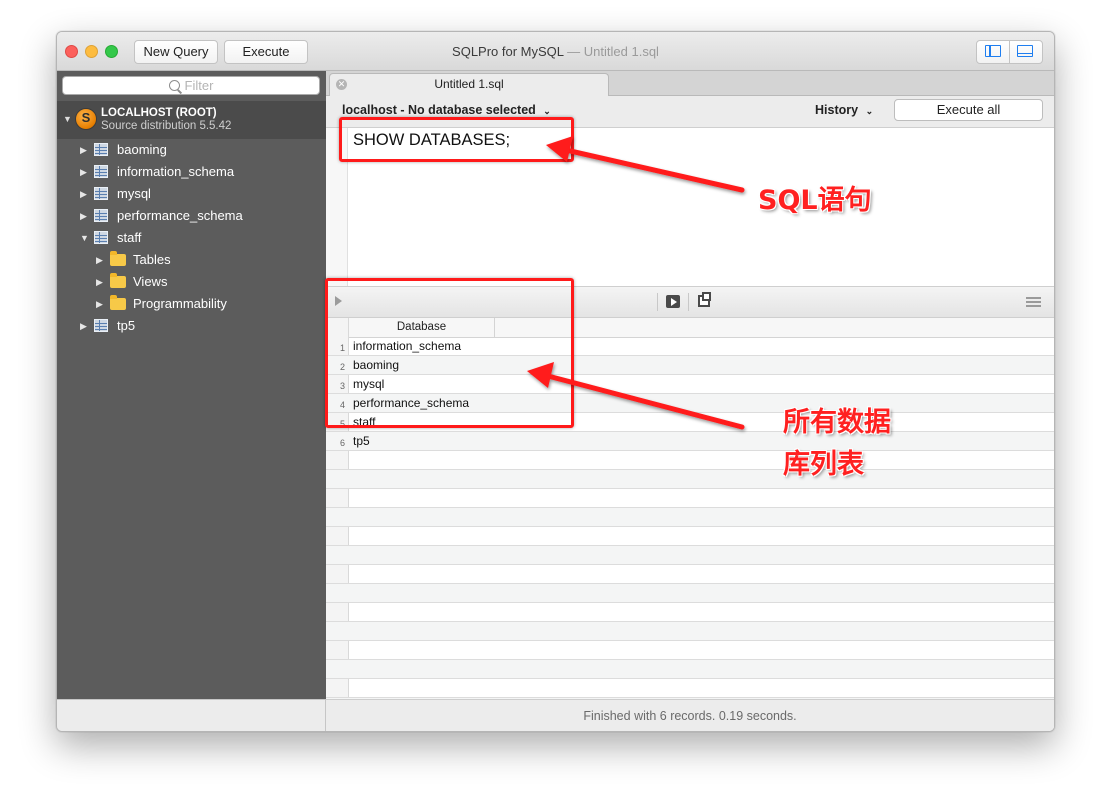 The height and width of the screenshot is (810, 1109). Describe the element at coordinates (690, 715) in the screenshot. I see `status-bar: Finished with 6 records. 0.19 seconds.` at that location.